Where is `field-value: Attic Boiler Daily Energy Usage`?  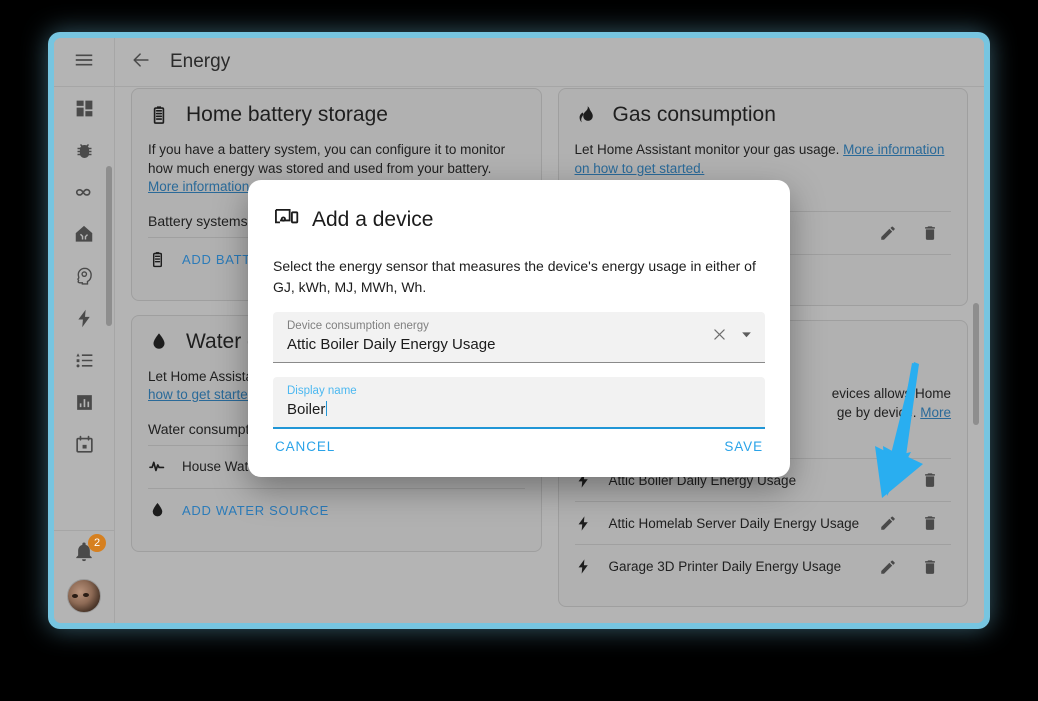
field-value: Attic Boiler Daily Energy Usage is located at coordinates (391, 344).